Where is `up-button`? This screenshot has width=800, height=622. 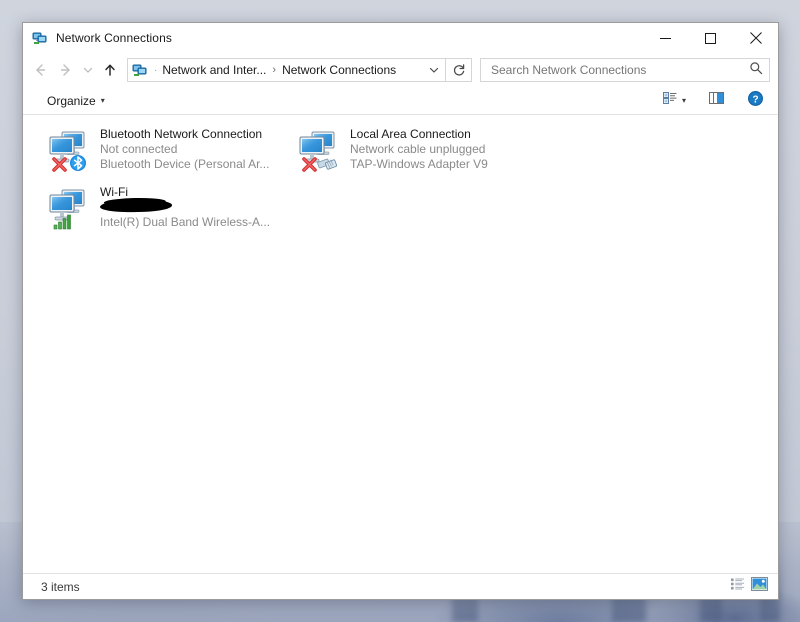 up-button is located at coordinates (110, 70).